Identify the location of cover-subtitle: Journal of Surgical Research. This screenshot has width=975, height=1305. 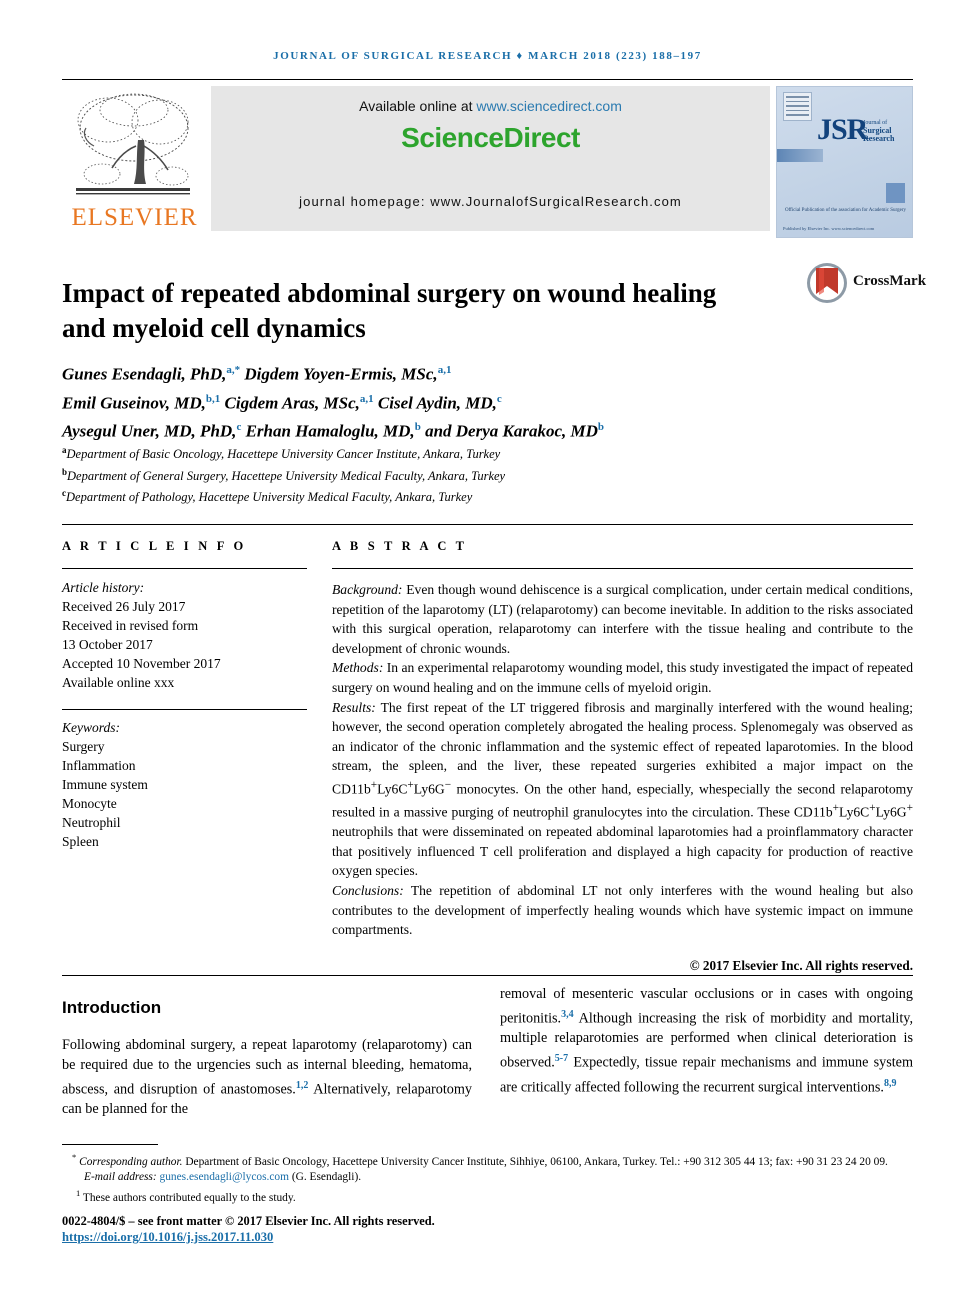
(887, 131).